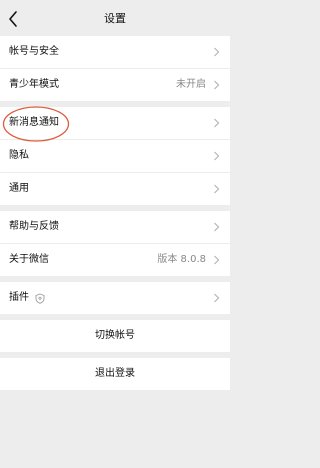 Image resolution: width=320 pixels, height=468 pixels. I want to click on settings-item-about-wechat: 关于微信 版本 8.0.8, so click(115, 260).